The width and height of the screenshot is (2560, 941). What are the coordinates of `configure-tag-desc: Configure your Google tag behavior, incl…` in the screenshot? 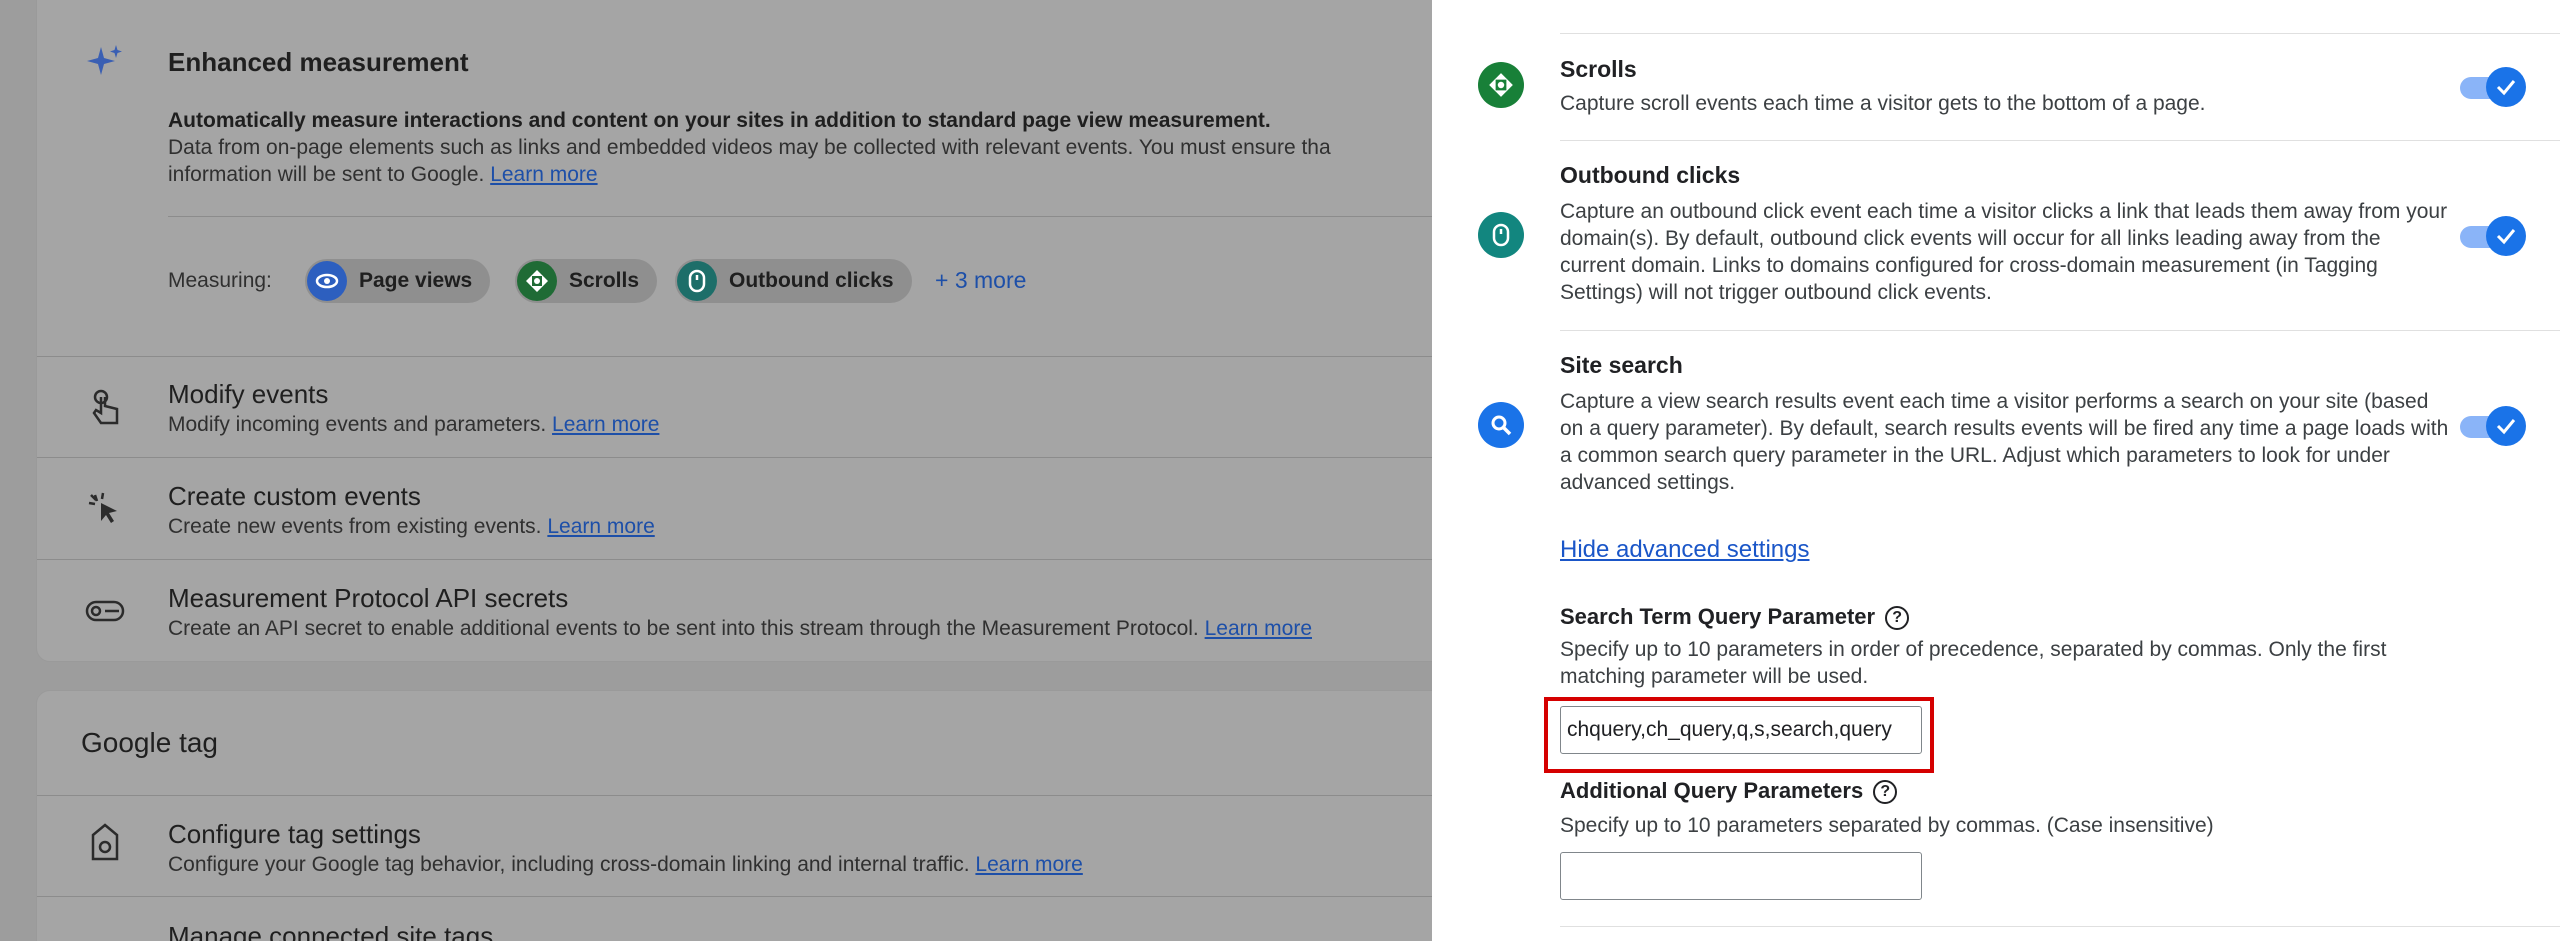 It's located at (625, 865).